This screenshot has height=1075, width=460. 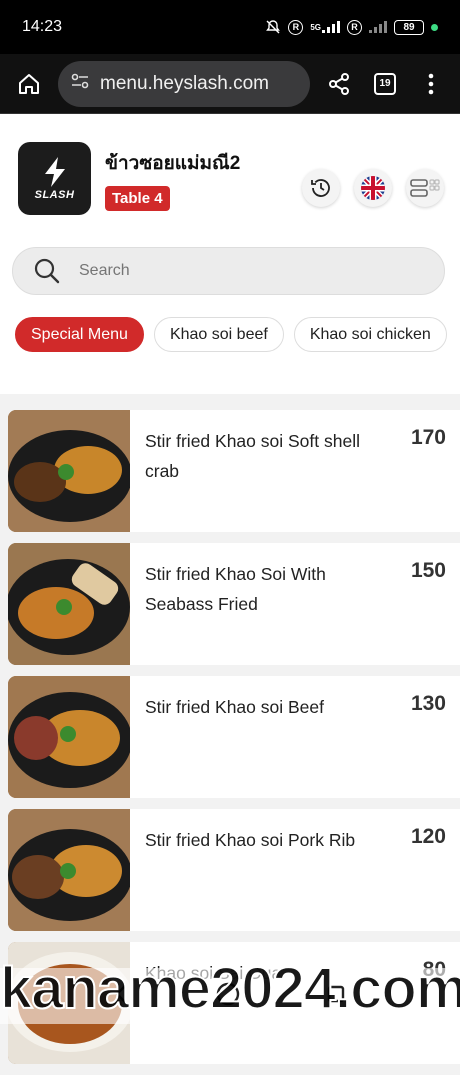 I want to click on menu-item-name: Stir fried Khao Soi With Seabass Fried, so click(x=267, y=612).